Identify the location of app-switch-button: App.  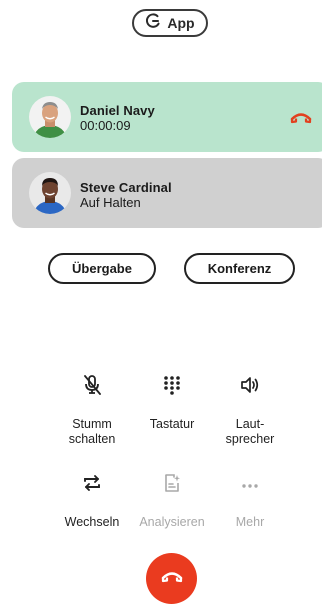
(170, 23).